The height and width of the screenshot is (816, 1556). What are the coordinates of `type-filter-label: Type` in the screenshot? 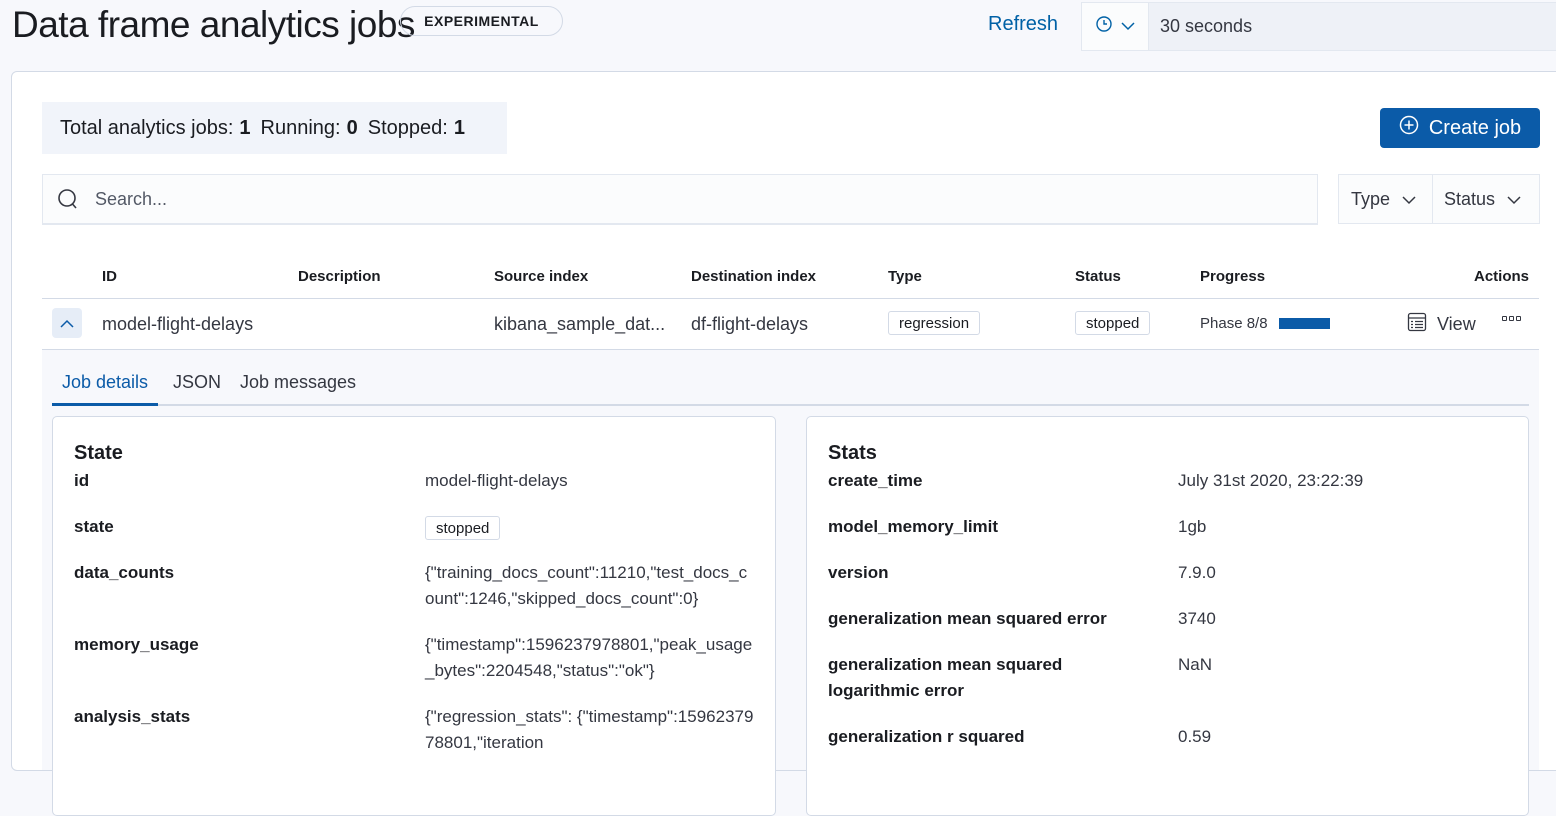 It's located at (1371, 198).